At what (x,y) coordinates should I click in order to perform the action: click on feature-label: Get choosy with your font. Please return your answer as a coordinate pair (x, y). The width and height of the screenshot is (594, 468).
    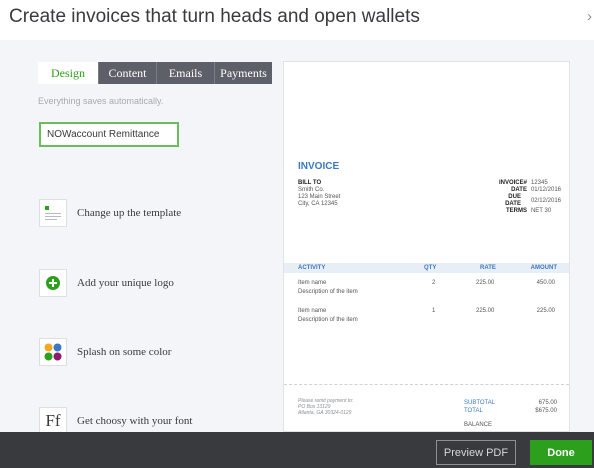
    Looking at the image, I should click on (135, 421).